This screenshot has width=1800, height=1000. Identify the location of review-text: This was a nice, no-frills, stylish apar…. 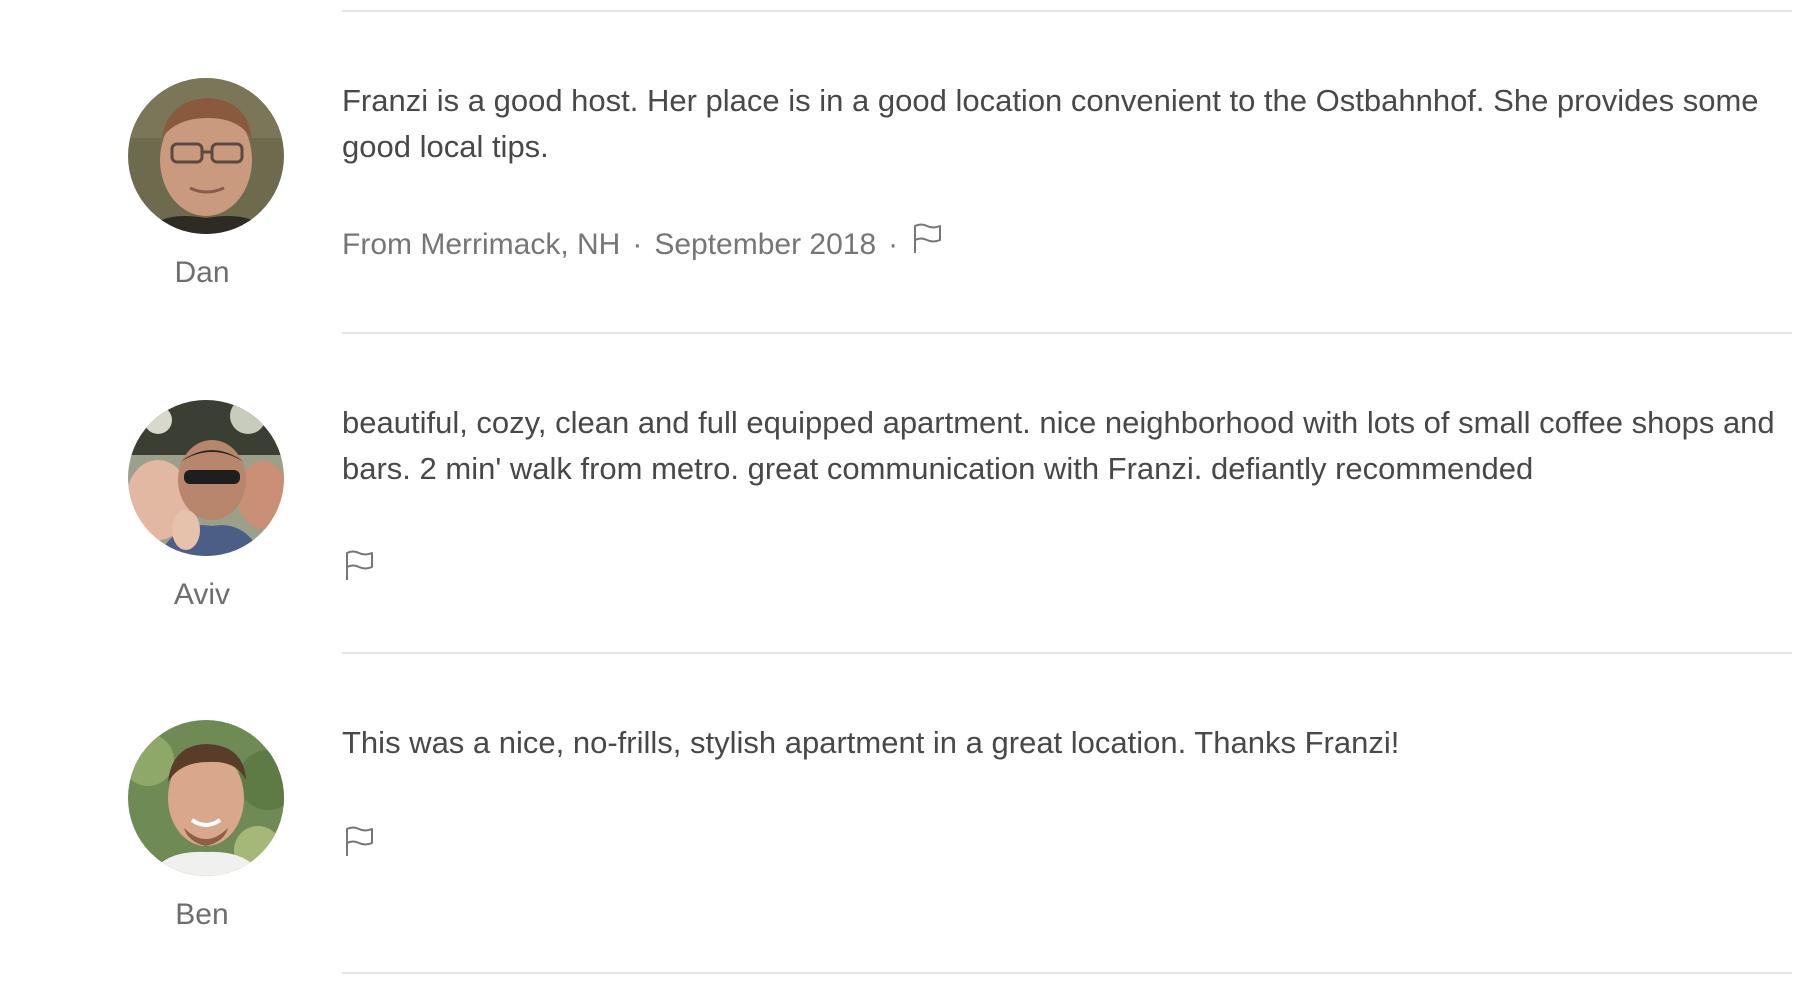
(871, 742).